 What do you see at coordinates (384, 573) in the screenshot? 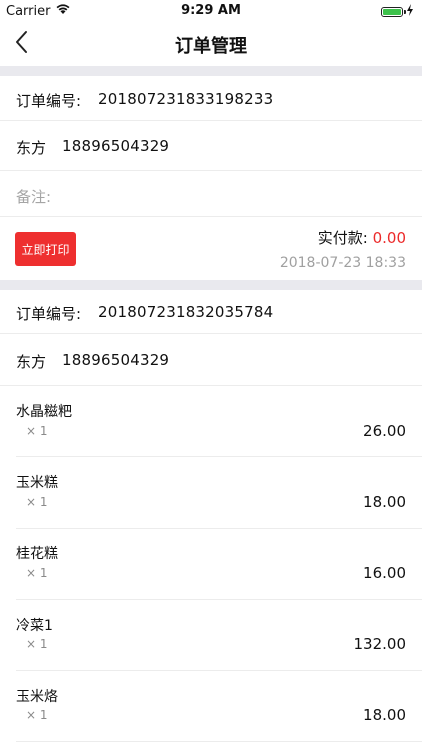
I see `item-price: 16.00` at bounding box center [384, 573].